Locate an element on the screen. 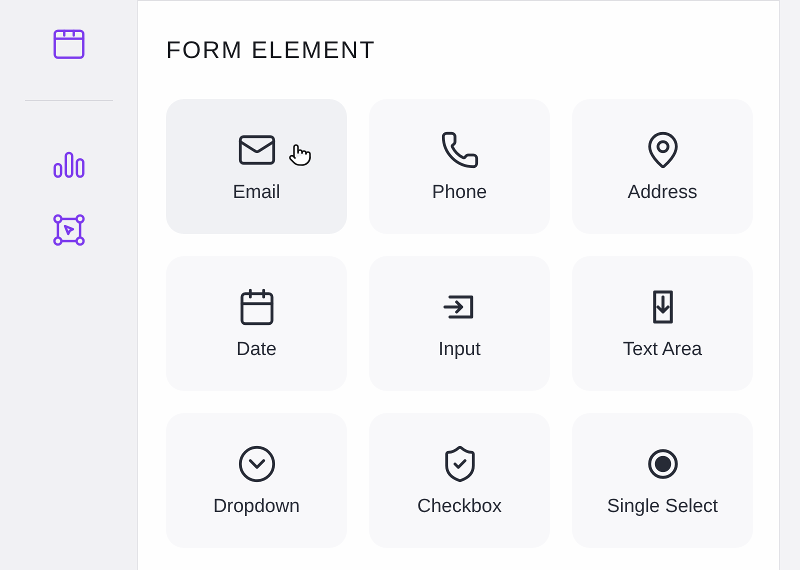  phone-icon is located at coordinates (460, 150).